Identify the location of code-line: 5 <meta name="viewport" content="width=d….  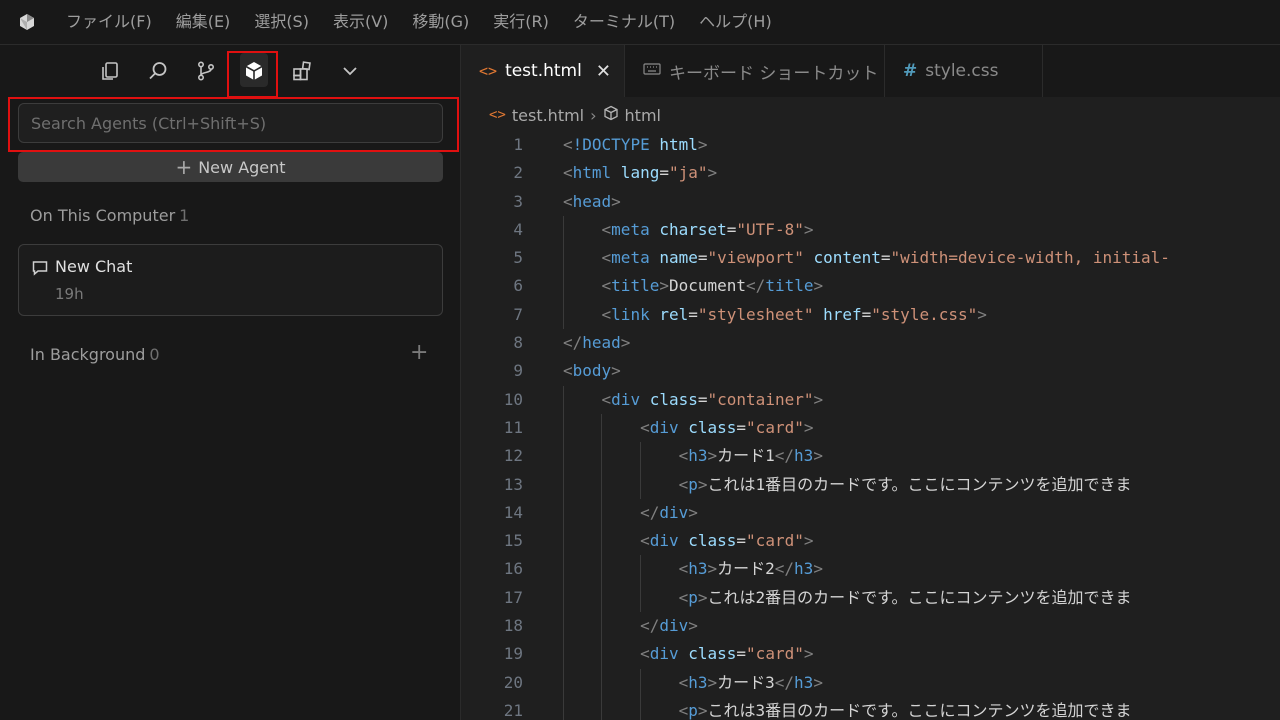
(870, 258).